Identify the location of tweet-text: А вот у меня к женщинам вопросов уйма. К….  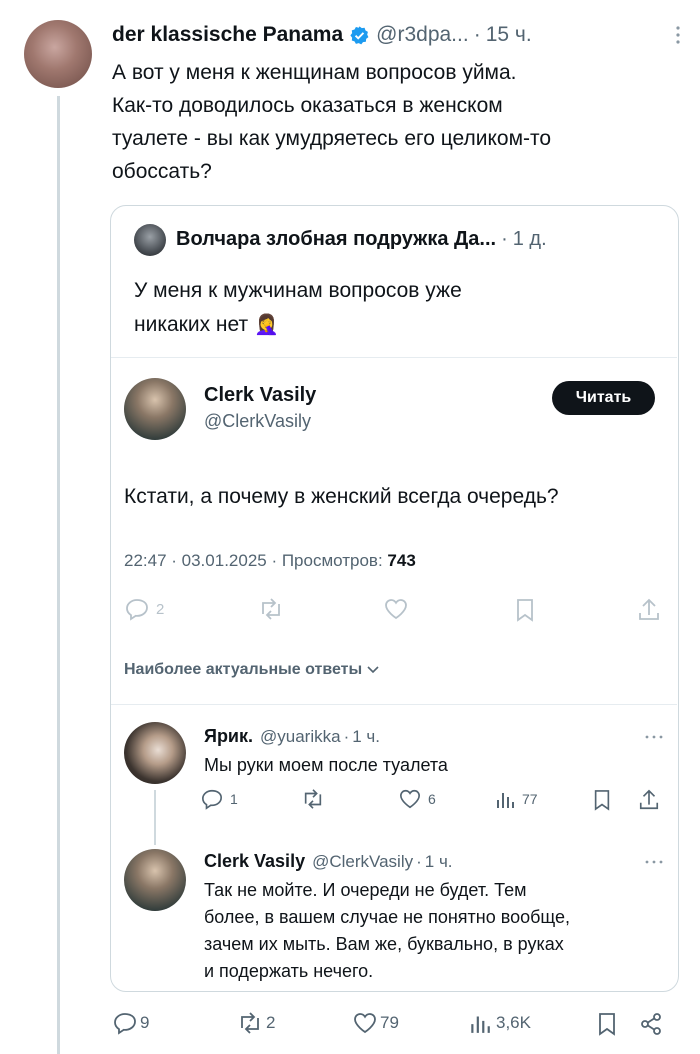
(399, 122).